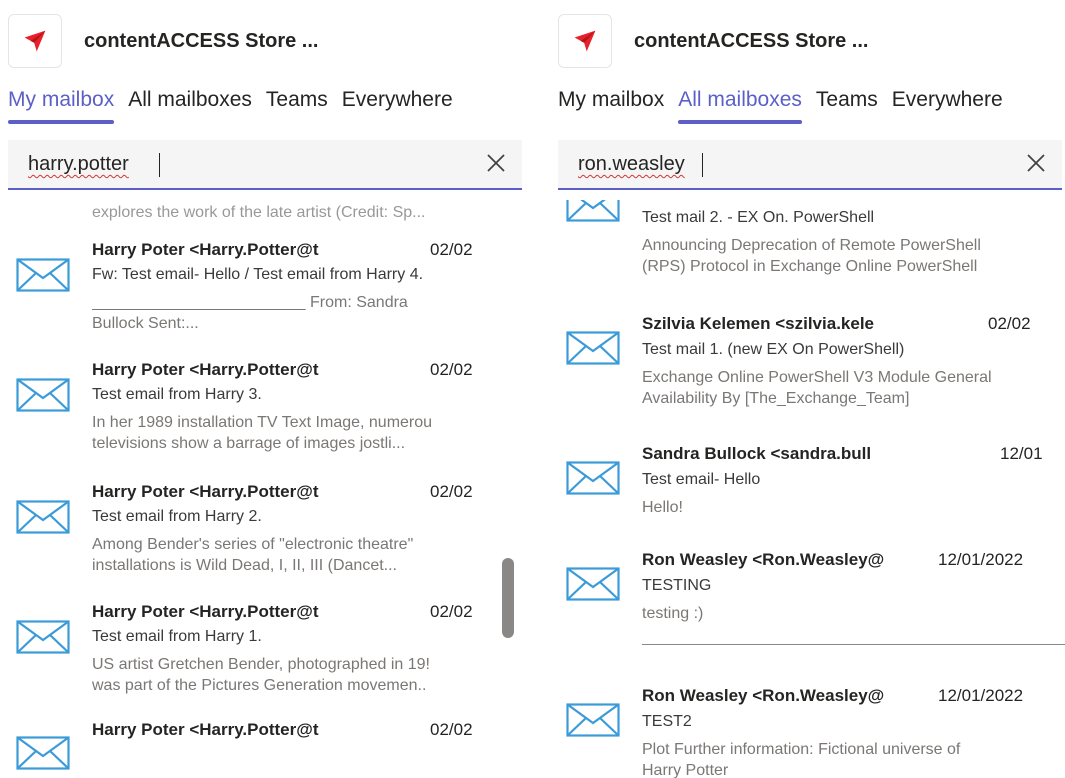  What do you see at coordinates (78, 164) in the screenshot?
I see `search-value: harry.potter` at bounding box center [78, 164].